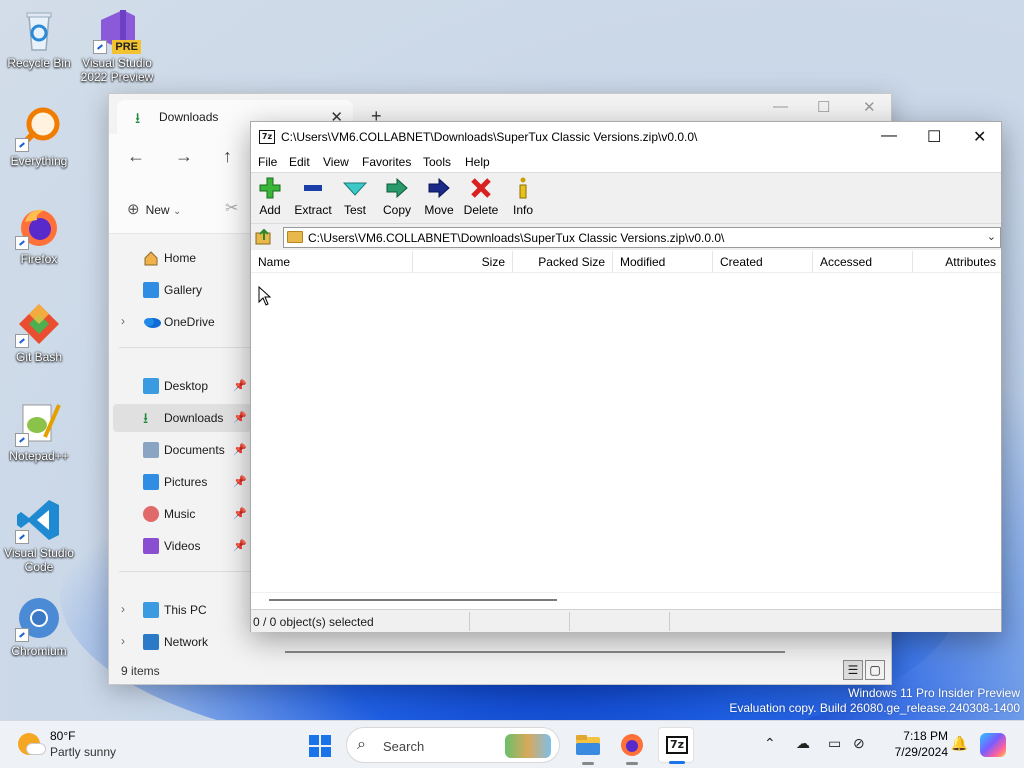 This screenshot has width=1024, height=768. Describe the element at coordinates (853, 670) in the screenshot. I see `details-view-icon: ☰` at that location.